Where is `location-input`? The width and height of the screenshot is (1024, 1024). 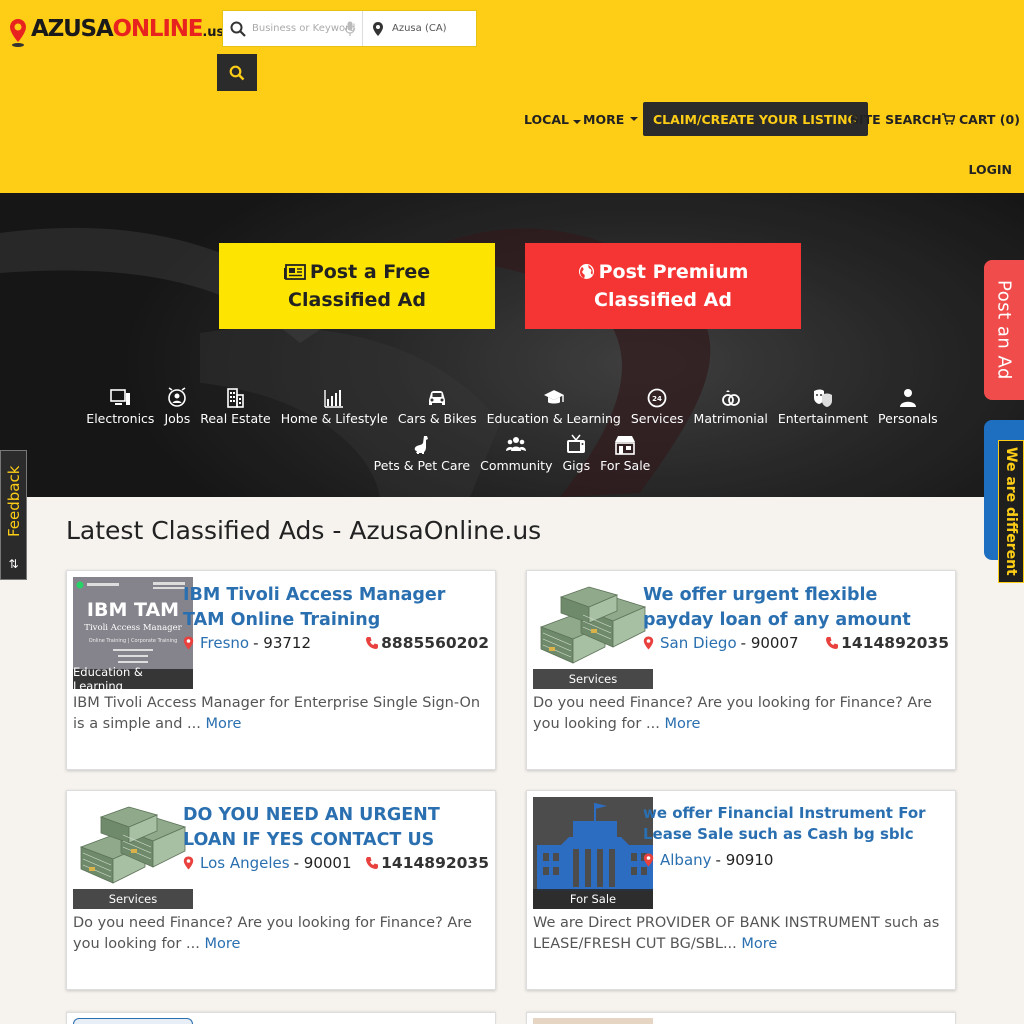 location-input is located at coordinates (434, 28).